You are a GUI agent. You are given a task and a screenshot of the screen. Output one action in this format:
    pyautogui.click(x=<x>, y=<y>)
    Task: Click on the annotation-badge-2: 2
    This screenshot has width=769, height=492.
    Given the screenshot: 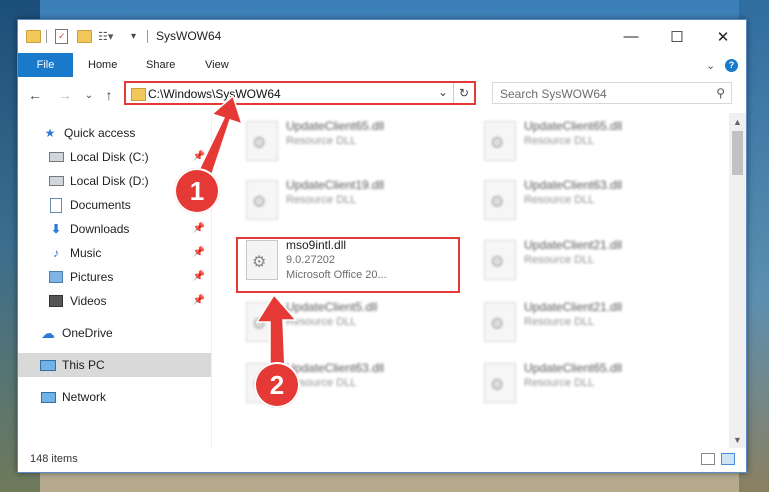 What is the action you would take?
    pyautogui.click(x=277, y=385)
    